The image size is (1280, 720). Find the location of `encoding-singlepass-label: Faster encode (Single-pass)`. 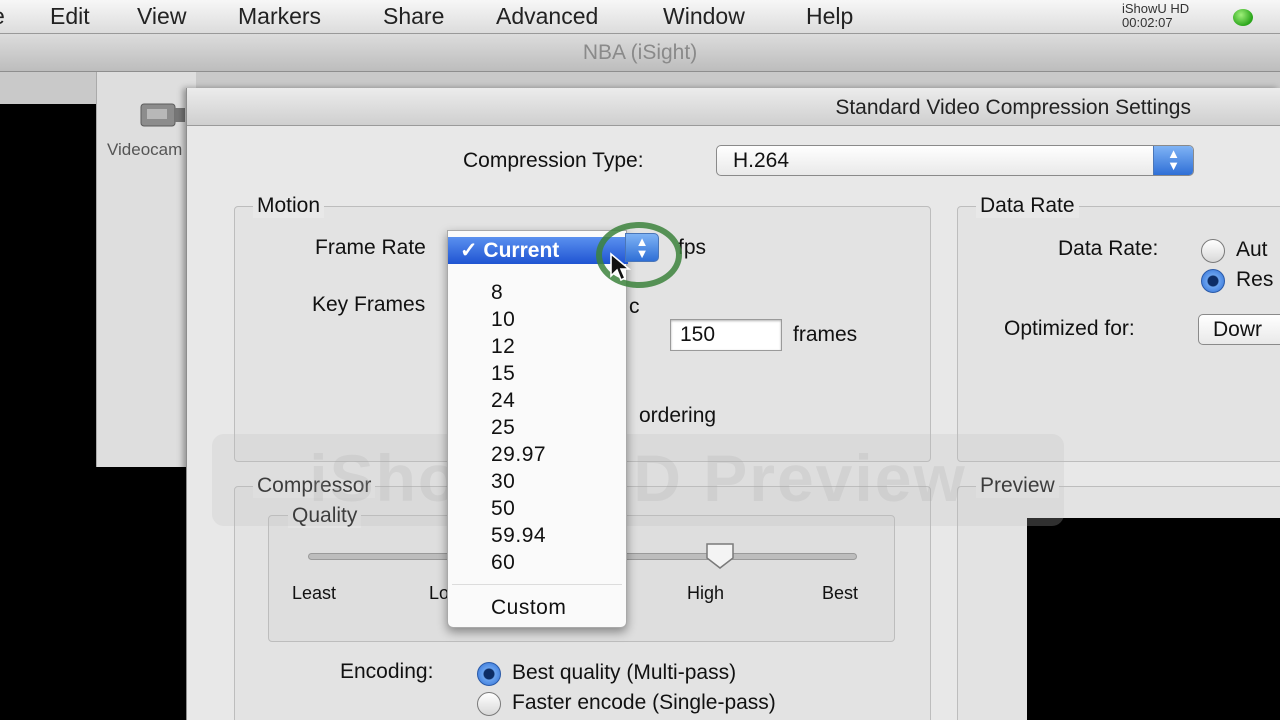

encoding-singlepass-label: Faster encode (Single-pass) is located at coordinates (644, 702).